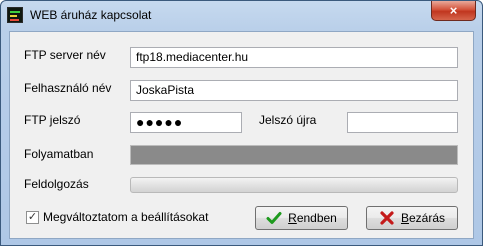 Image resolution: width=483 pixels, height=246 pixels. I want to click on password-again-input, so click(402, 122).